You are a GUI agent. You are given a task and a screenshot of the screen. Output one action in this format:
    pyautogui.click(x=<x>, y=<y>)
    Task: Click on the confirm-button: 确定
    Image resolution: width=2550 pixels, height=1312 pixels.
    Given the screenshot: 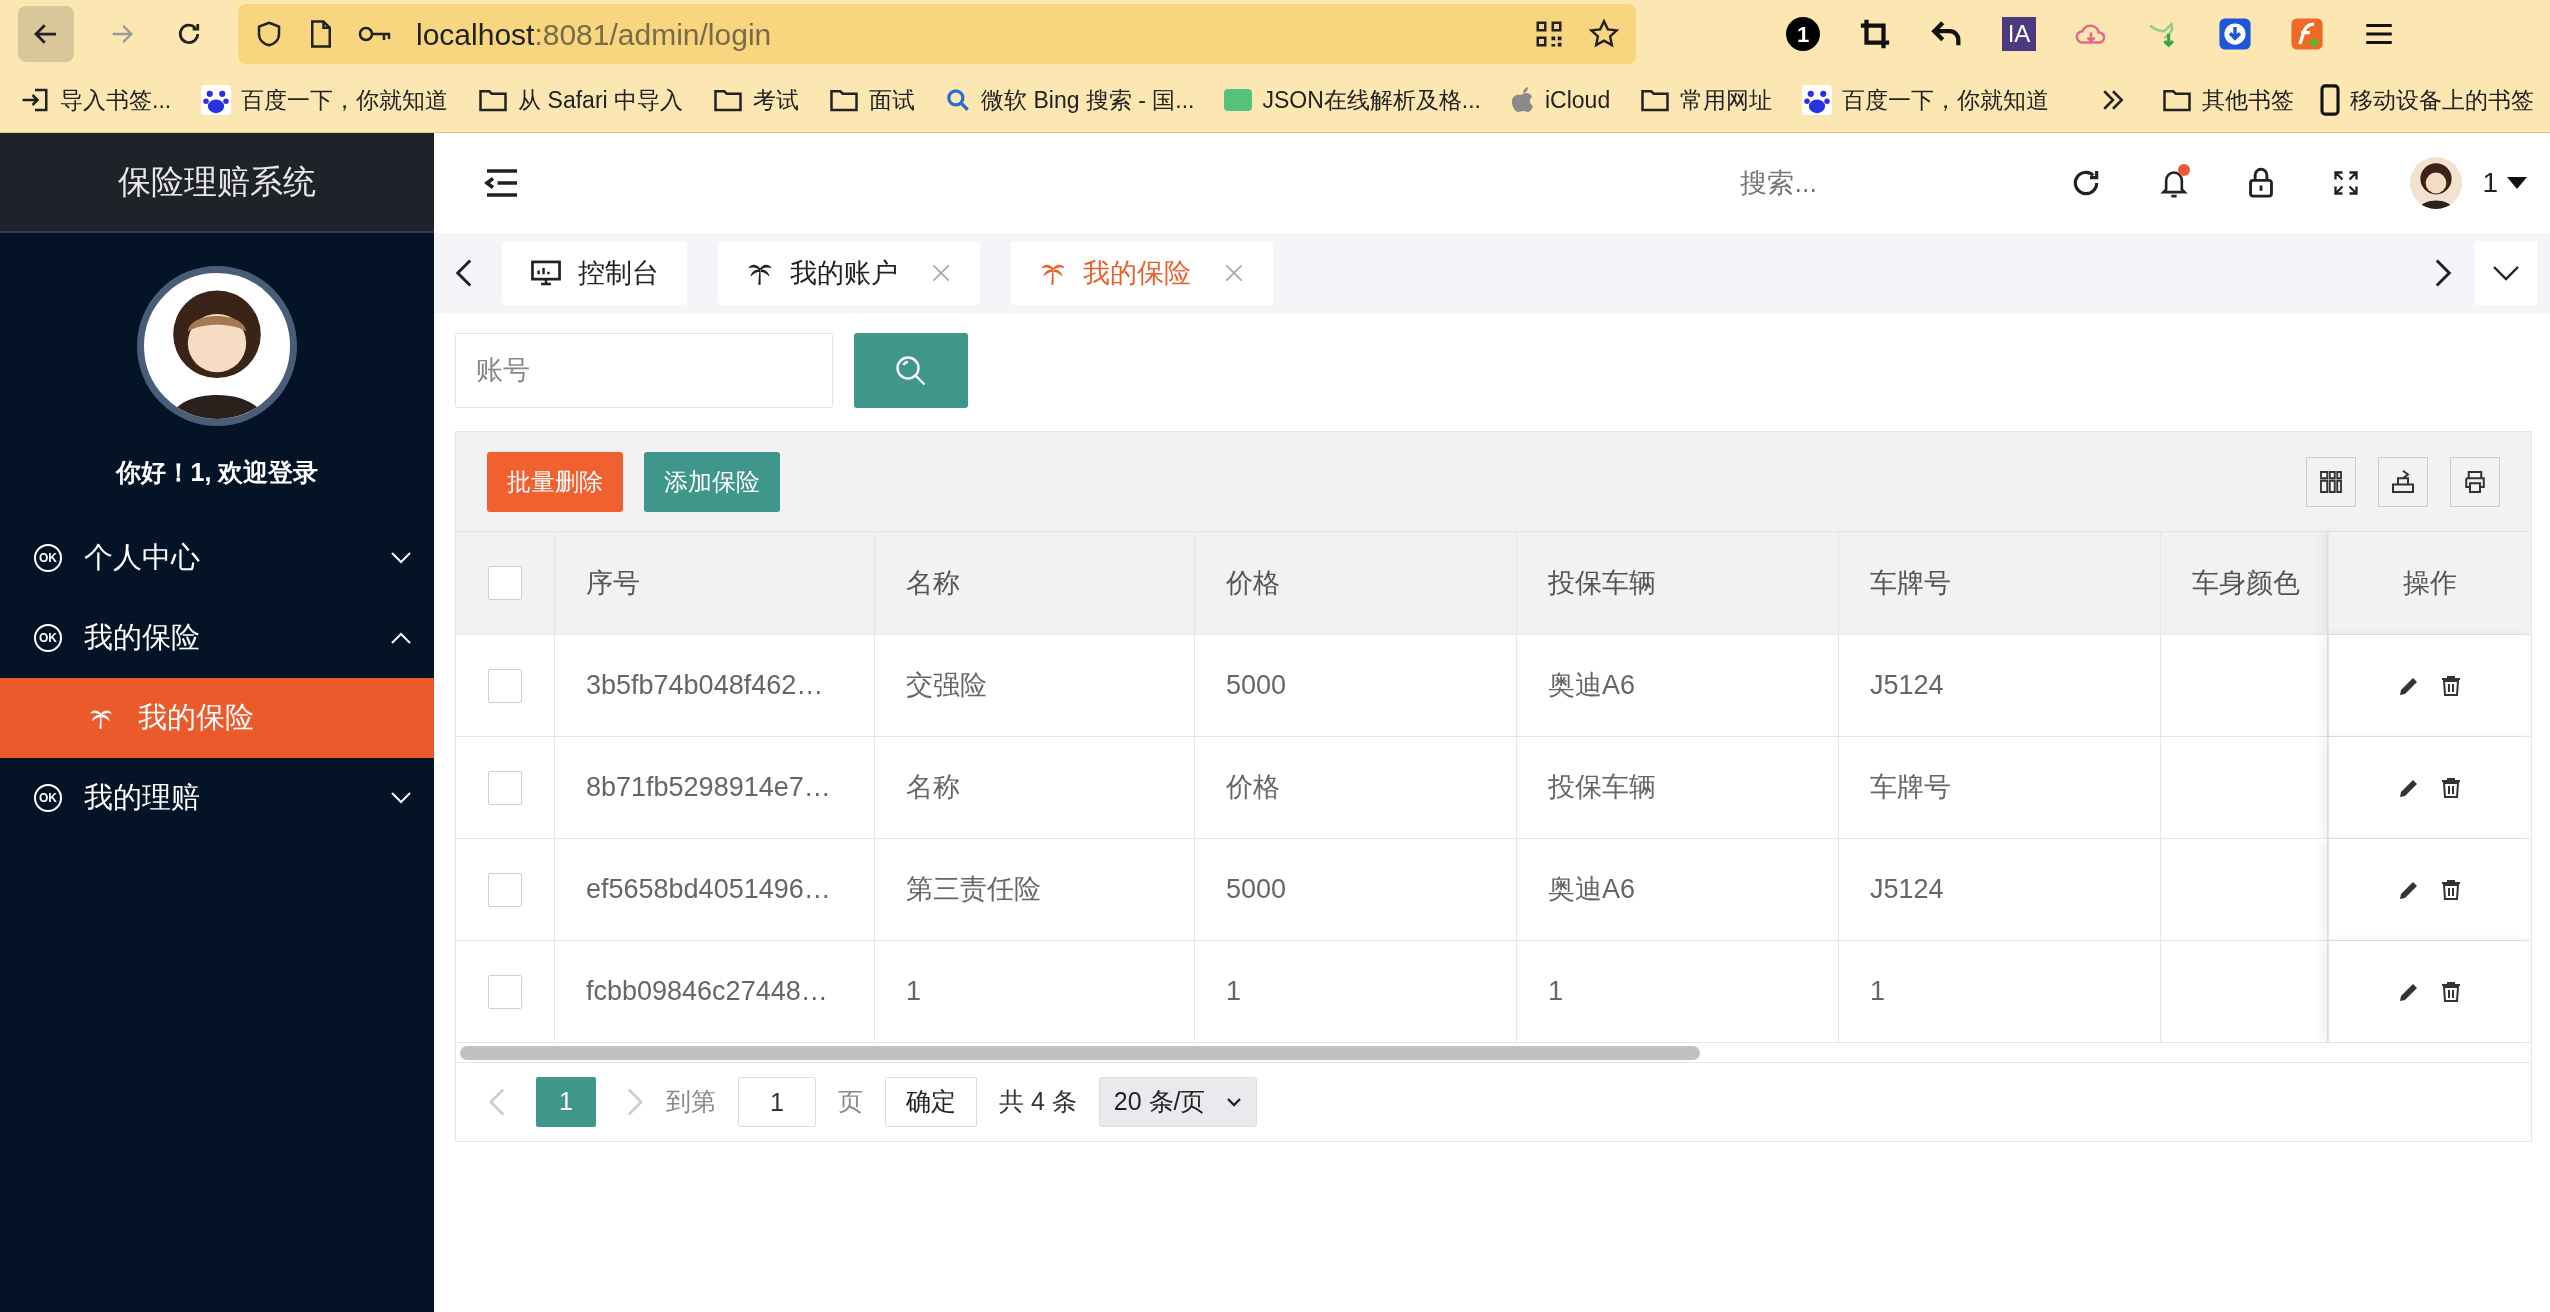 What is the action you would take?
    pyautogui.click(x=931, y=1102)
    